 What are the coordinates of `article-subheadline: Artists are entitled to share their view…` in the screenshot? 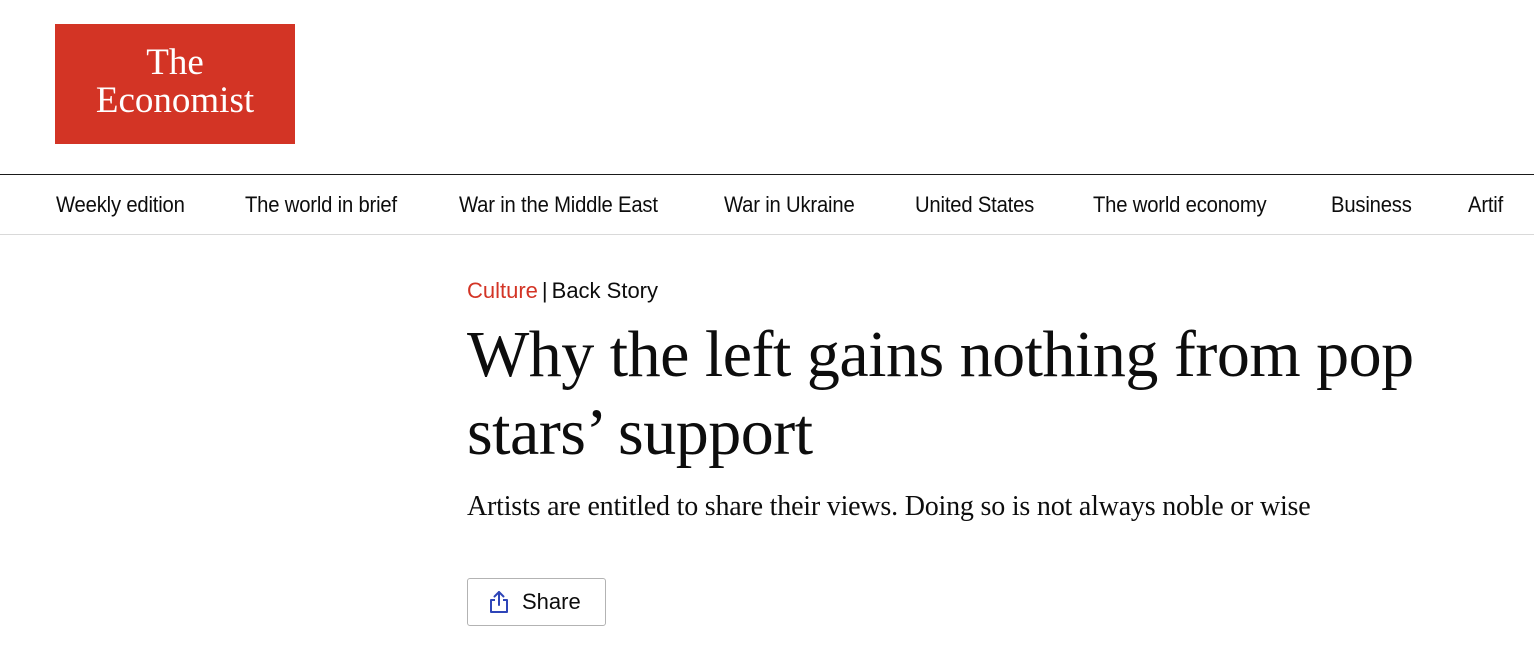 It's located at (889, 506).